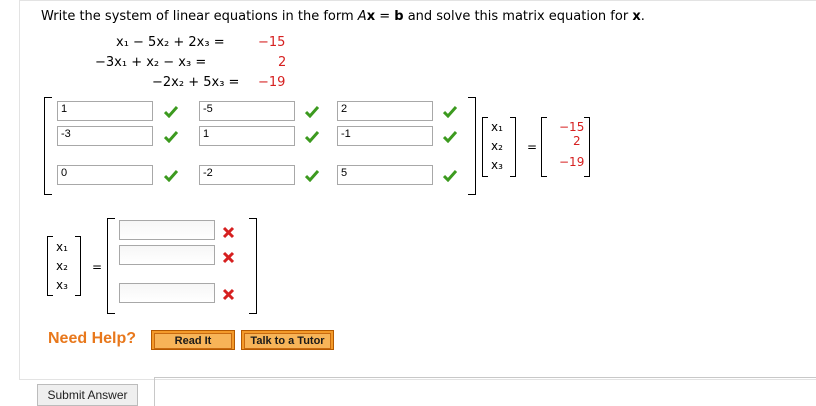 This screenshot has height=406, width=816. I want to click on solution-x-3: x₃, so click(62, 285).